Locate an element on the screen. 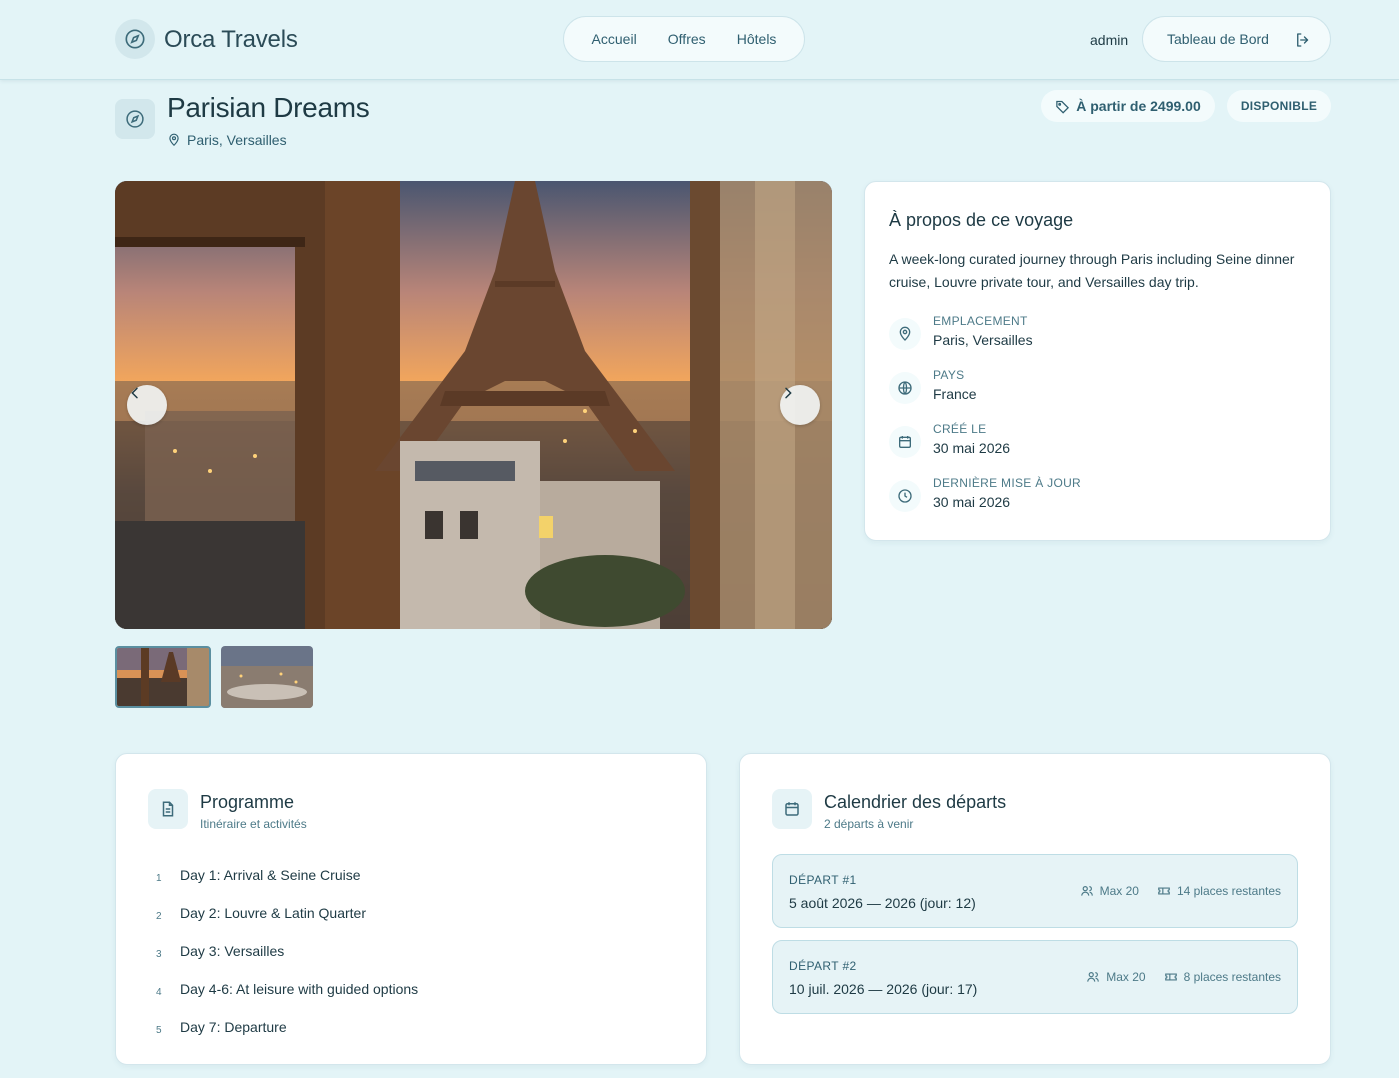  price-badge: À partir de 2499.00 is located at coordinates (1128, 106).